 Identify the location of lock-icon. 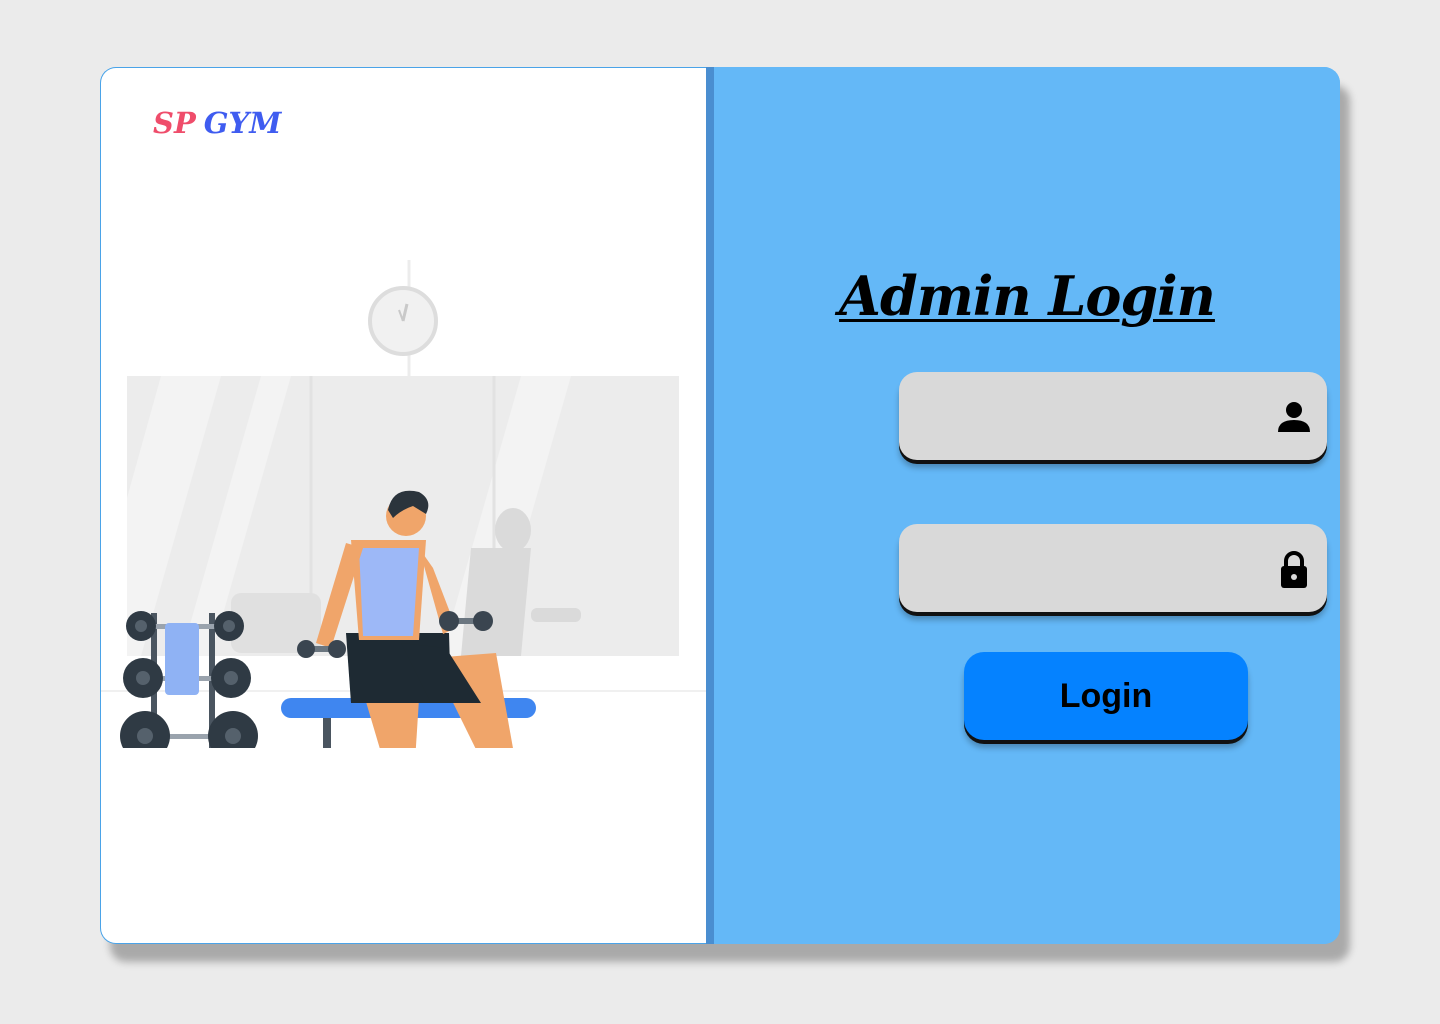
(1294, 569).